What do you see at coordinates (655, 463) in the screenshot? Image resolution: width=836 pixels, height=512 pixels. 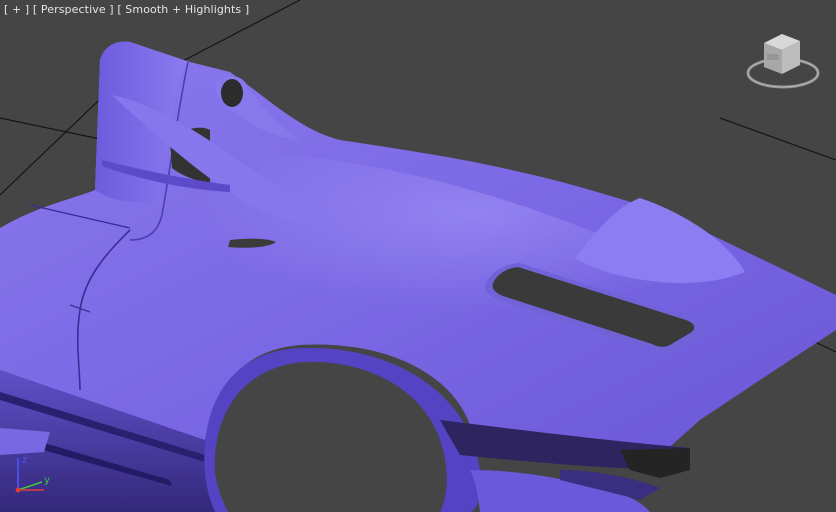 I see `rear-plate` at bounding box center [655, 463].